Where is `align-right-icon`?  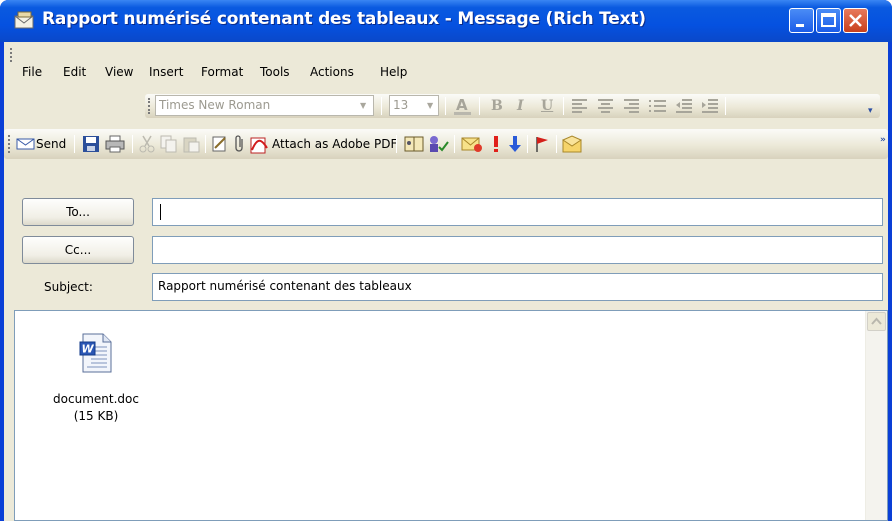 align-right-icon is located at coordinates (632, 106).